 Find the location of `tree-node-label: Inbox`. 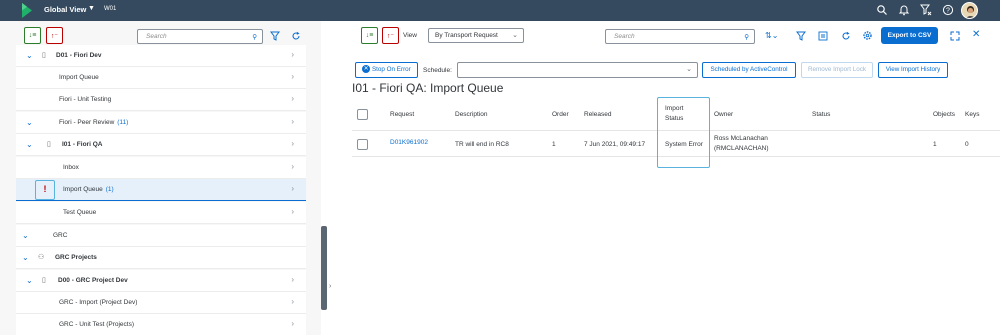

tree-node-label: Inbox is located at coordinates (71, 167).